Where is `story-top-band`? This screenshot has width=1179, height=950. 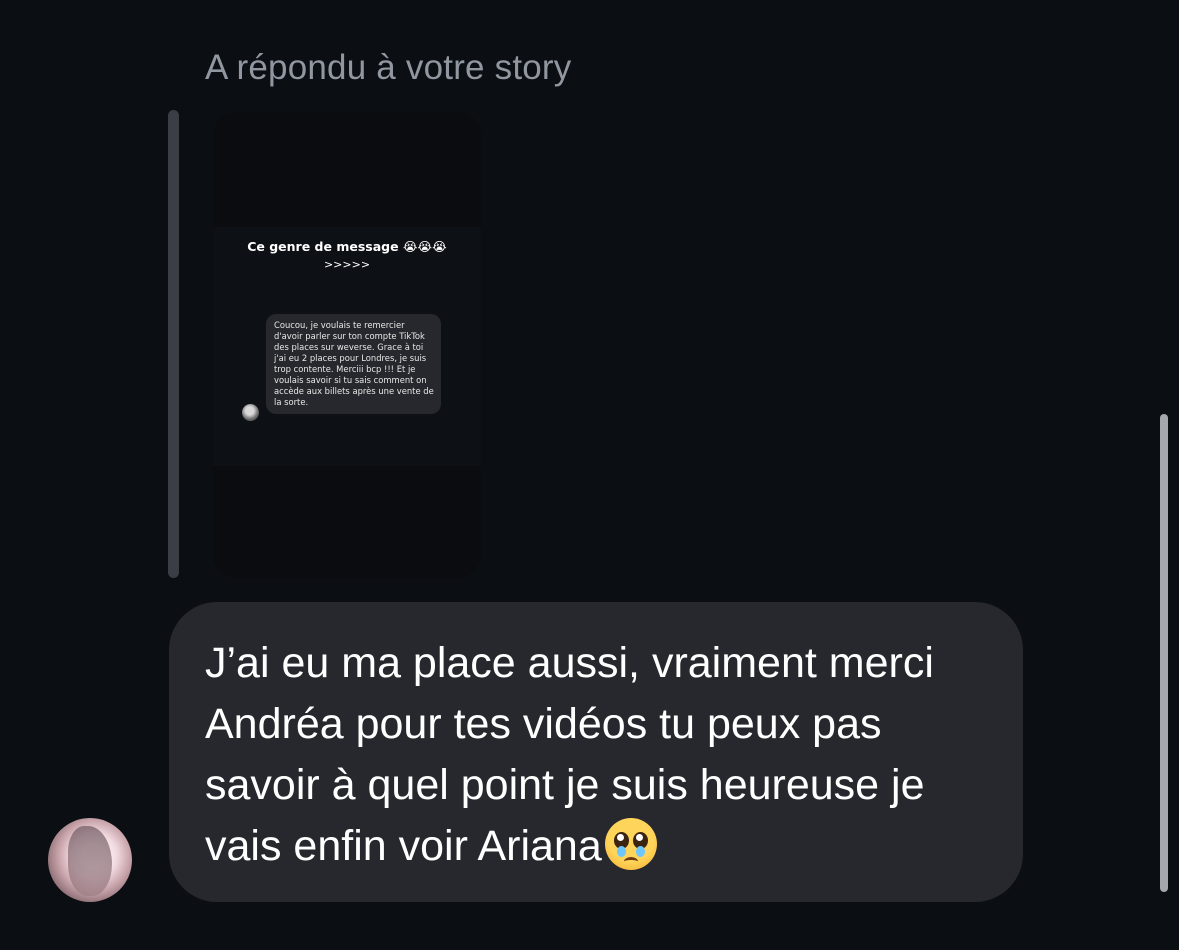 story-top-band is located at coordinates (347, 169).